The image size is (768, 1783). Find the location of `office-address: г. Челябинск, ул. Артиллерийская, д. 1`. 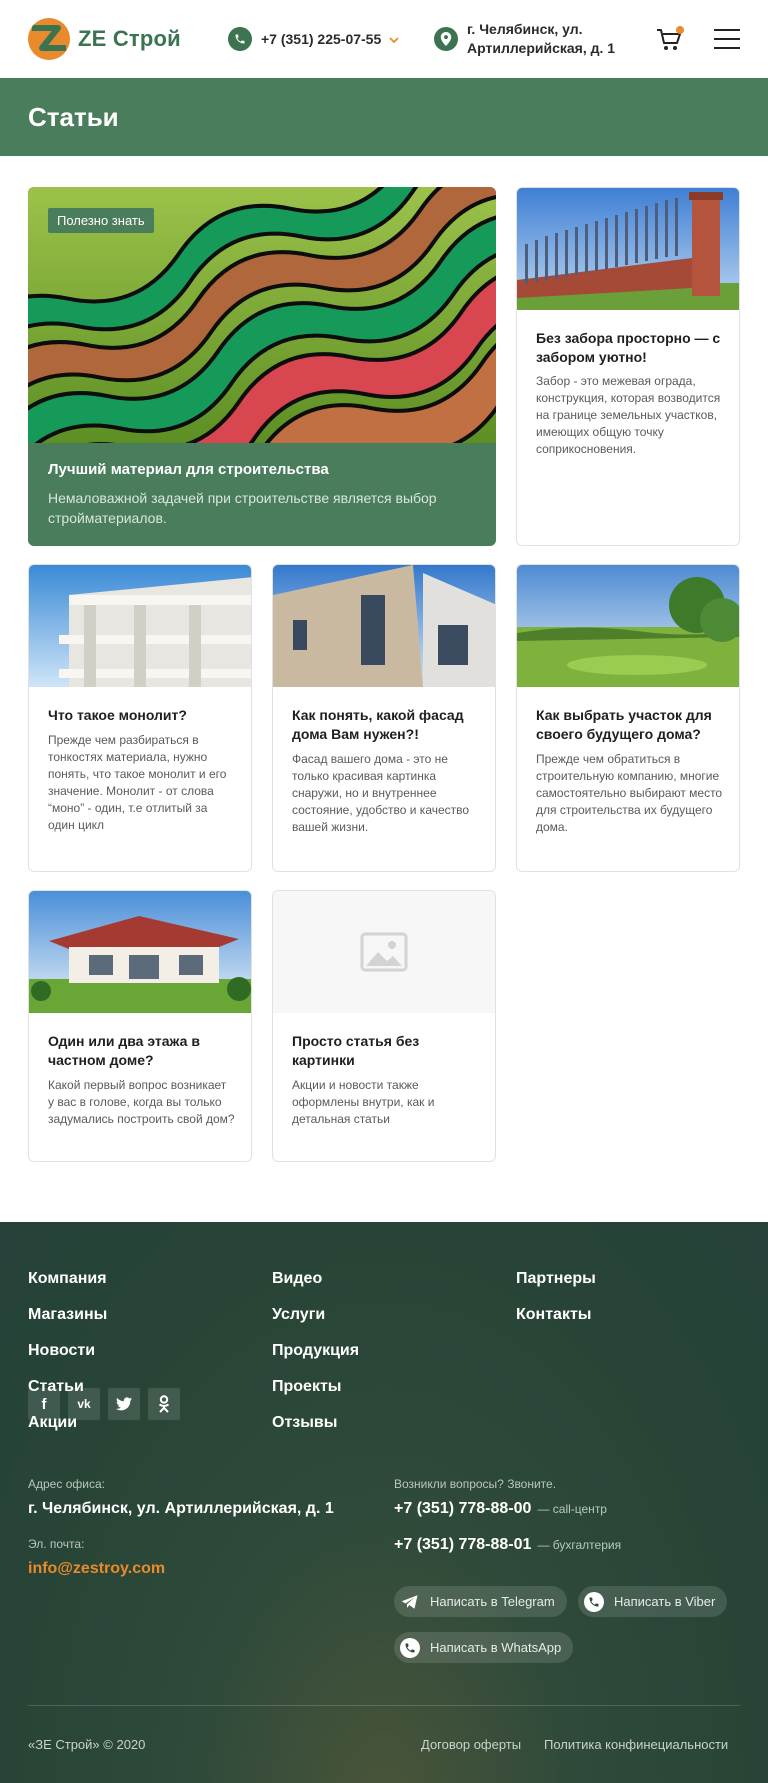

office-address: г. Челябинск, ул. Артиллерийская, д. 1 is located at coordinates (181, 1508).